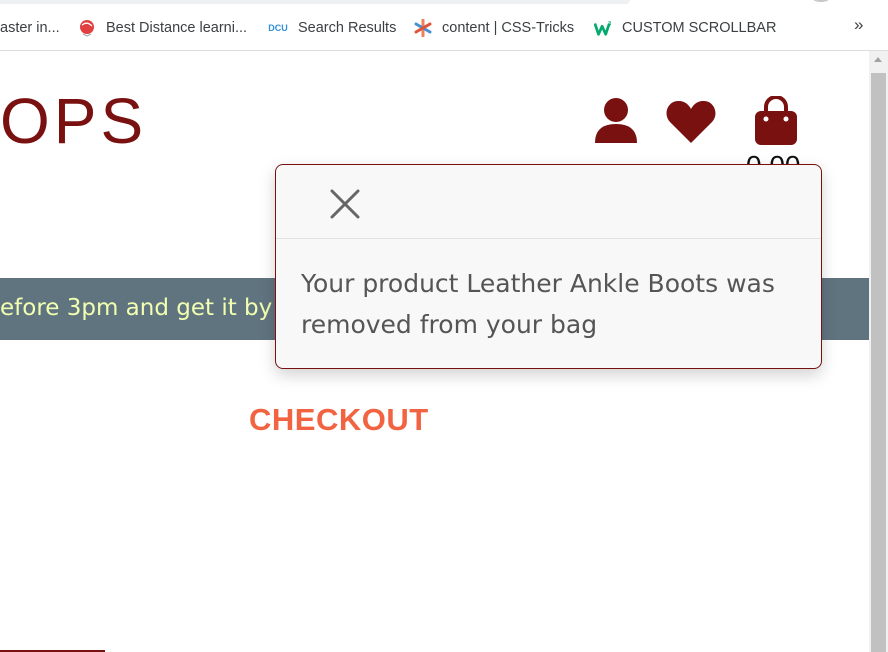  Describe the element at coordinates (315, 2) in the screenshot. I see `tab-strip-edge` at that location.